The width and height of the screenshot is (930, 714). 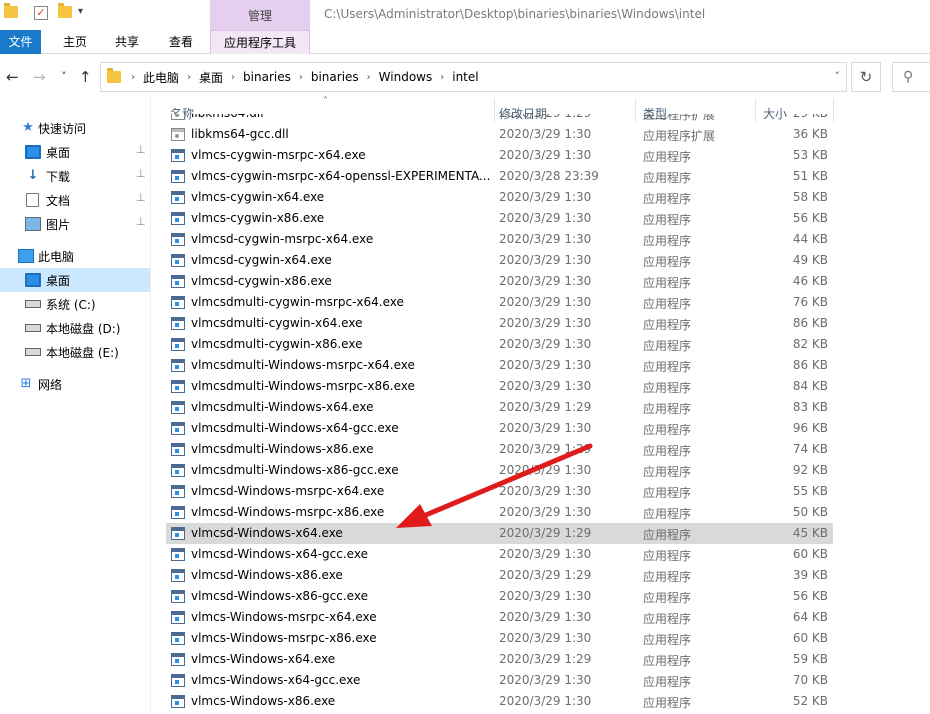 What do you see at coordinates (80, 11) in the screenshot?
I see `customize-toolbar-dropdown-icon: ▾` at bounding box center [80, 11].